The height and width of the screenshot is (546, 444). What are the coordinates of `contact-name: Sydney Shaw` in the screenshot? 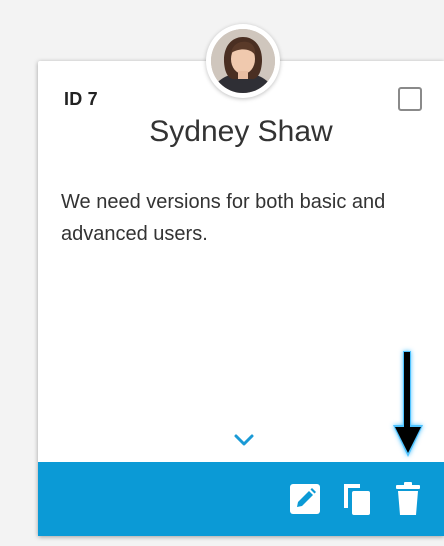 It's located at (241, 131).